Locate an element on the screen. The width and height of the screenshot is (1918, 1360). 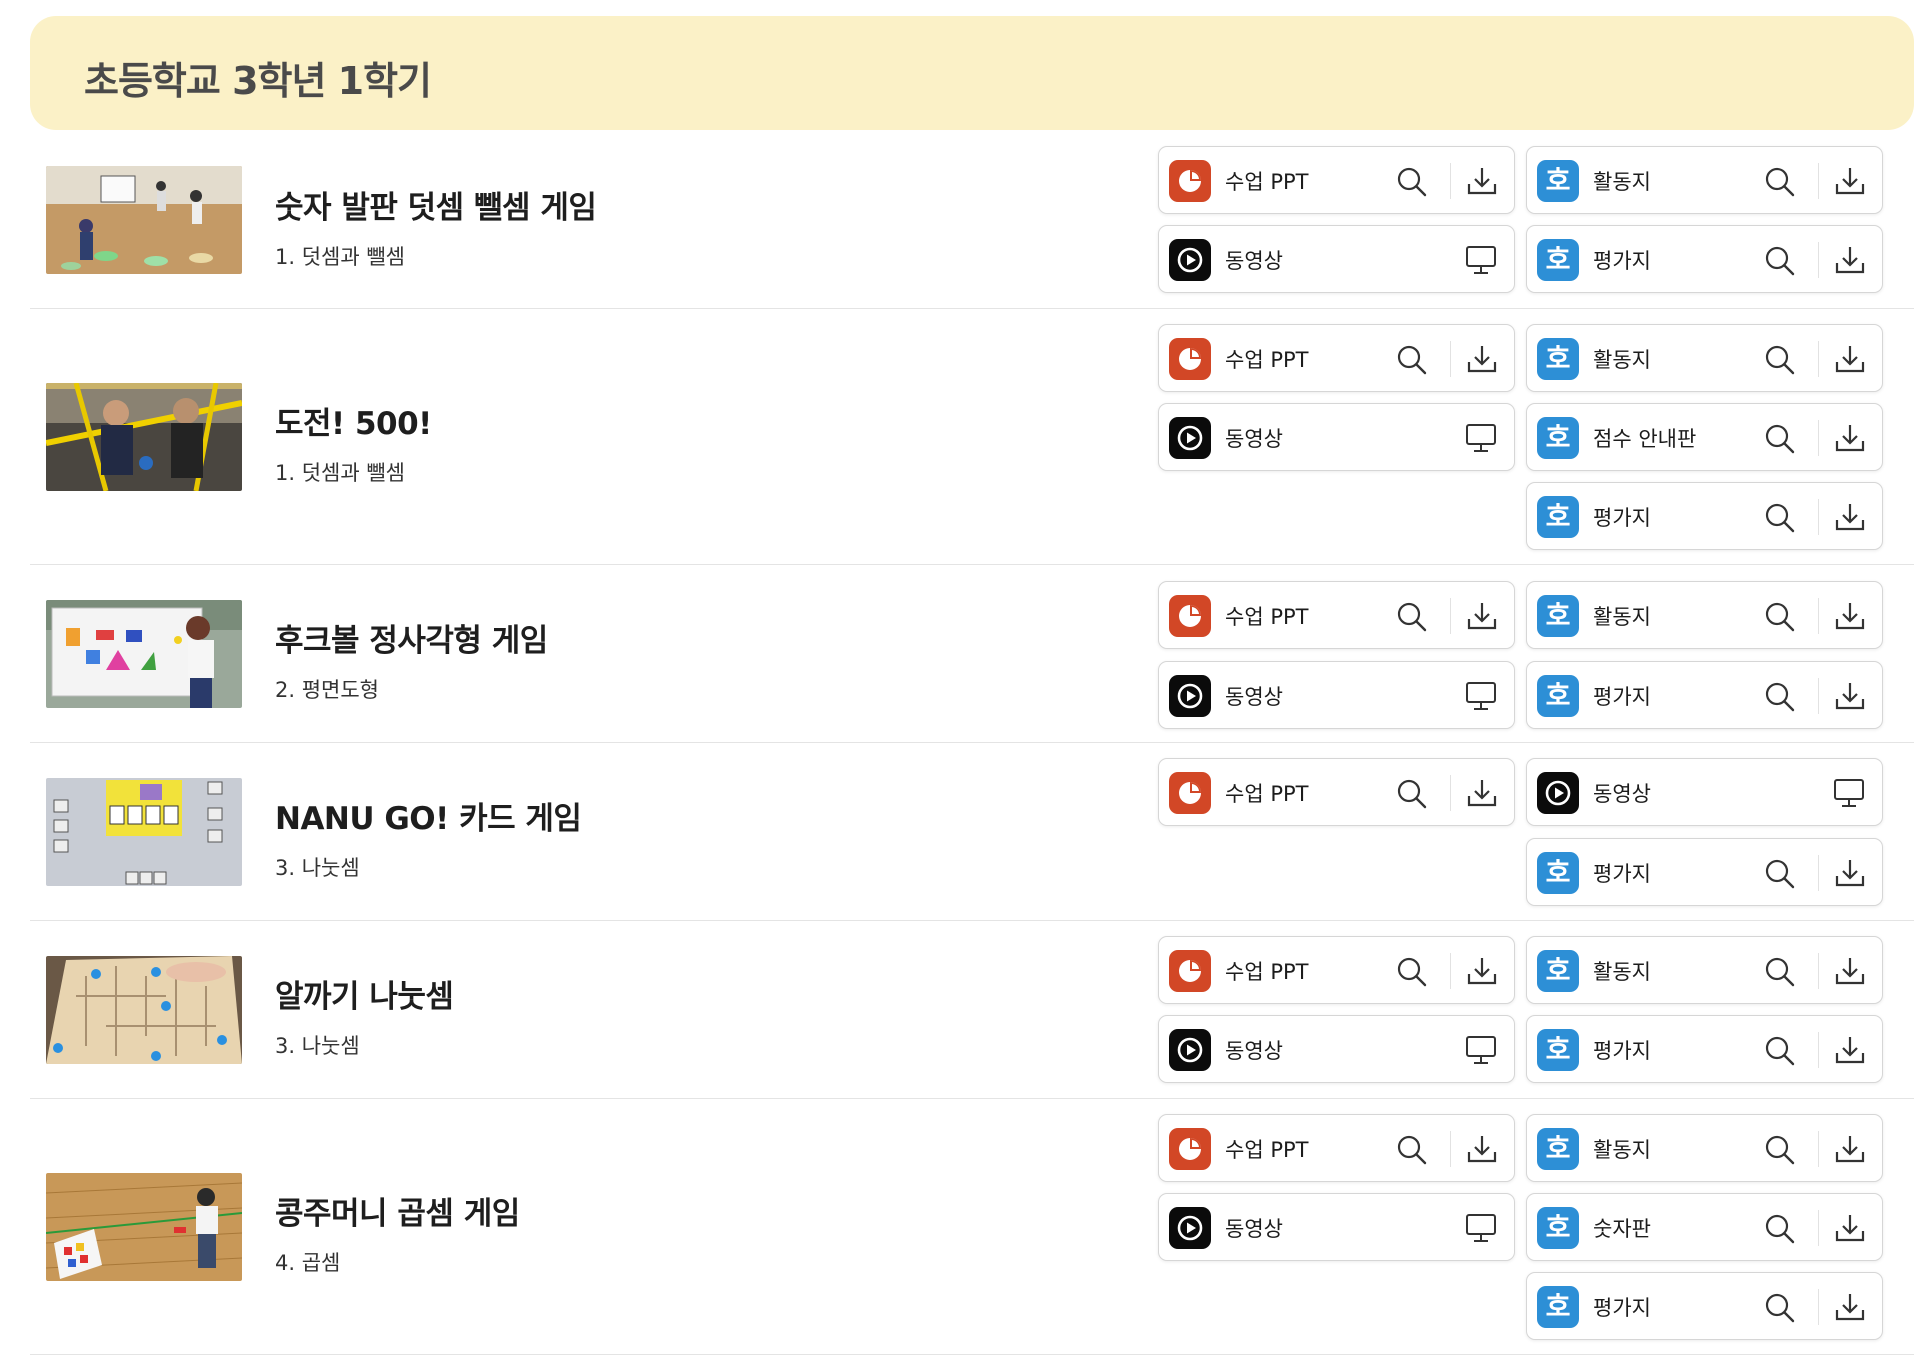
lesson-title: 후크볼 정사각형 게임 is located at coordinates (411, 637).